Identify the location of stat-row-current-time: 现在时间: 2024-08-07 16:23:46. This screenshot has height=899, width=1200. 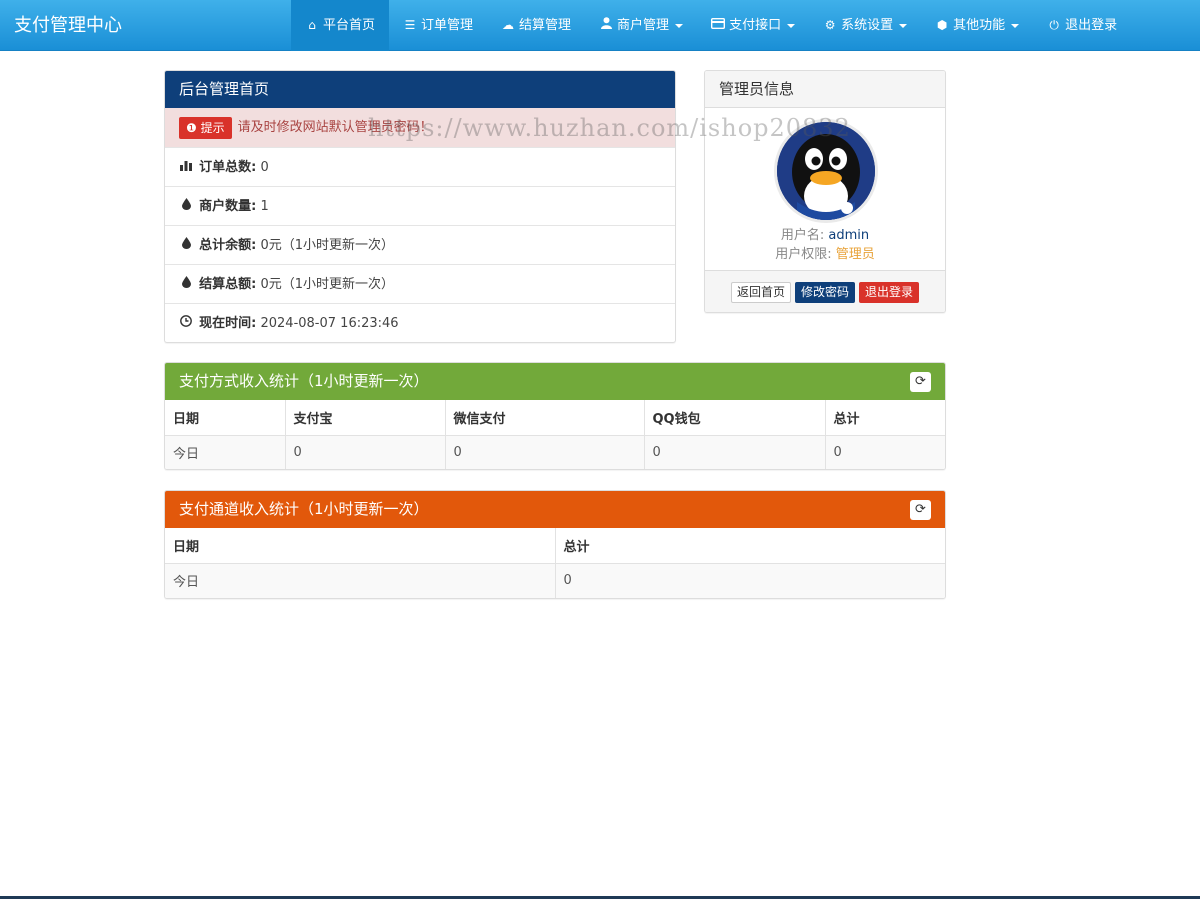
(420, 322).